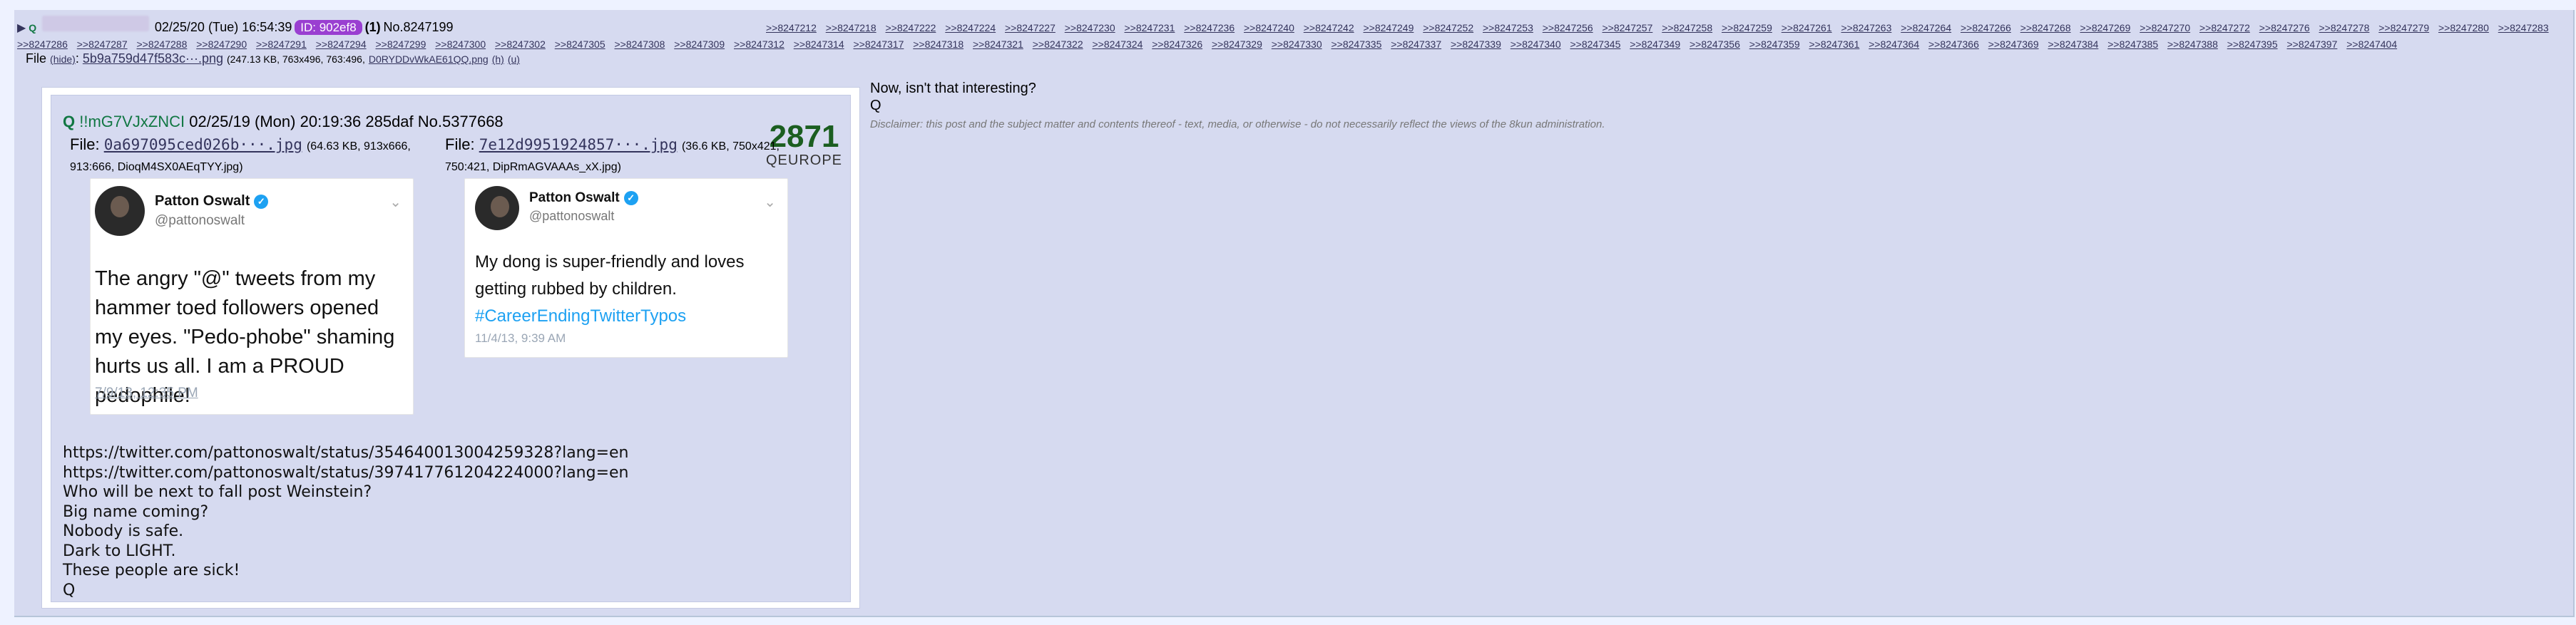 Image resolution: width=2576 pixels, height=625 pixels. Describe the element at coordinates (2132, 44) in the screenshot. I see `backlink: >>8247385` at that location.